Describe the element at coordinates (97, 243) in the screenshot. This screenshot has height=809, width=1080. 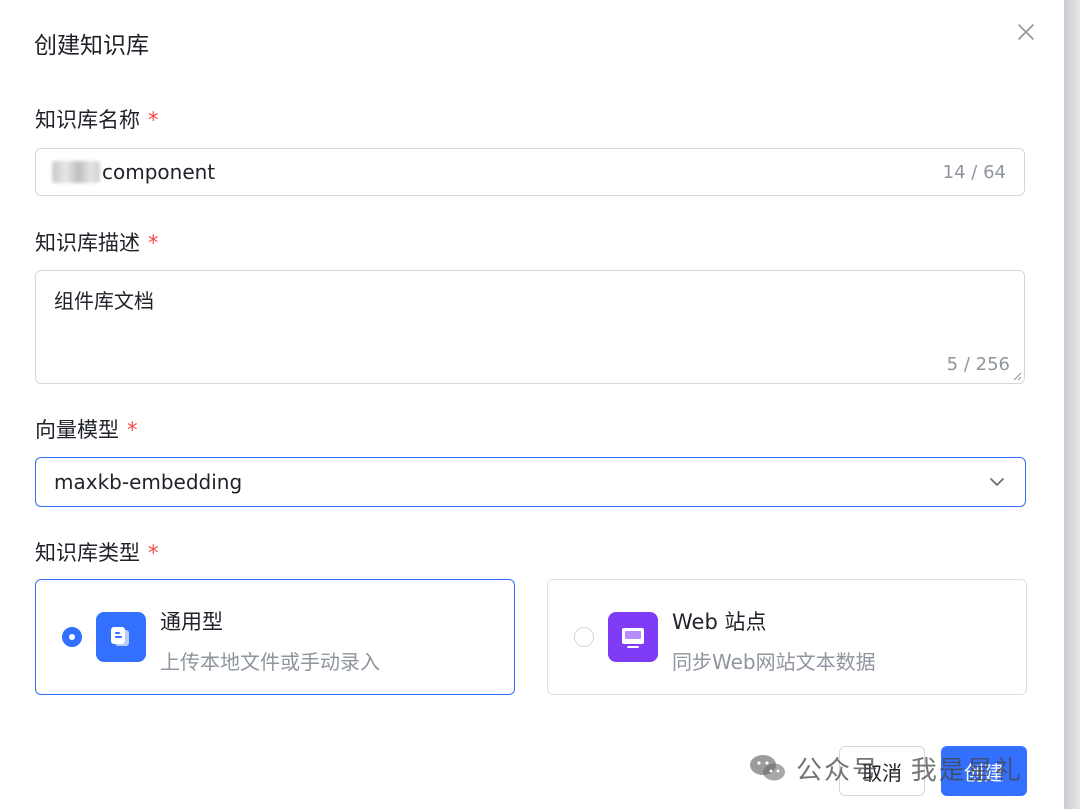
I see `description-label: 知识库描述 *` at that location.